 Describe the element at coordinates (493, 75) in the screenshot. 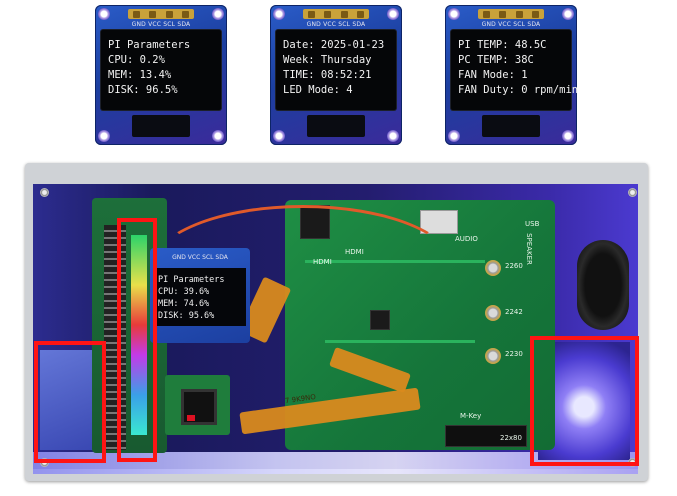

I see `oled-line: FAN Mode: 1` at that location.